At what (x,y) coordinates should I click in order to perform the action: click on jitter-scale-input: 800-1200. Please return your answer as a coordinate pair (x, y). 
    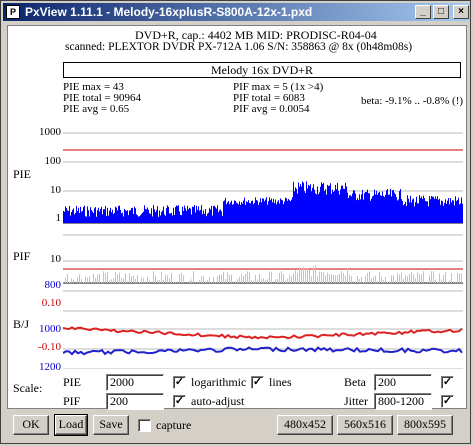
    Looking at the image, I should click on (403, 401).